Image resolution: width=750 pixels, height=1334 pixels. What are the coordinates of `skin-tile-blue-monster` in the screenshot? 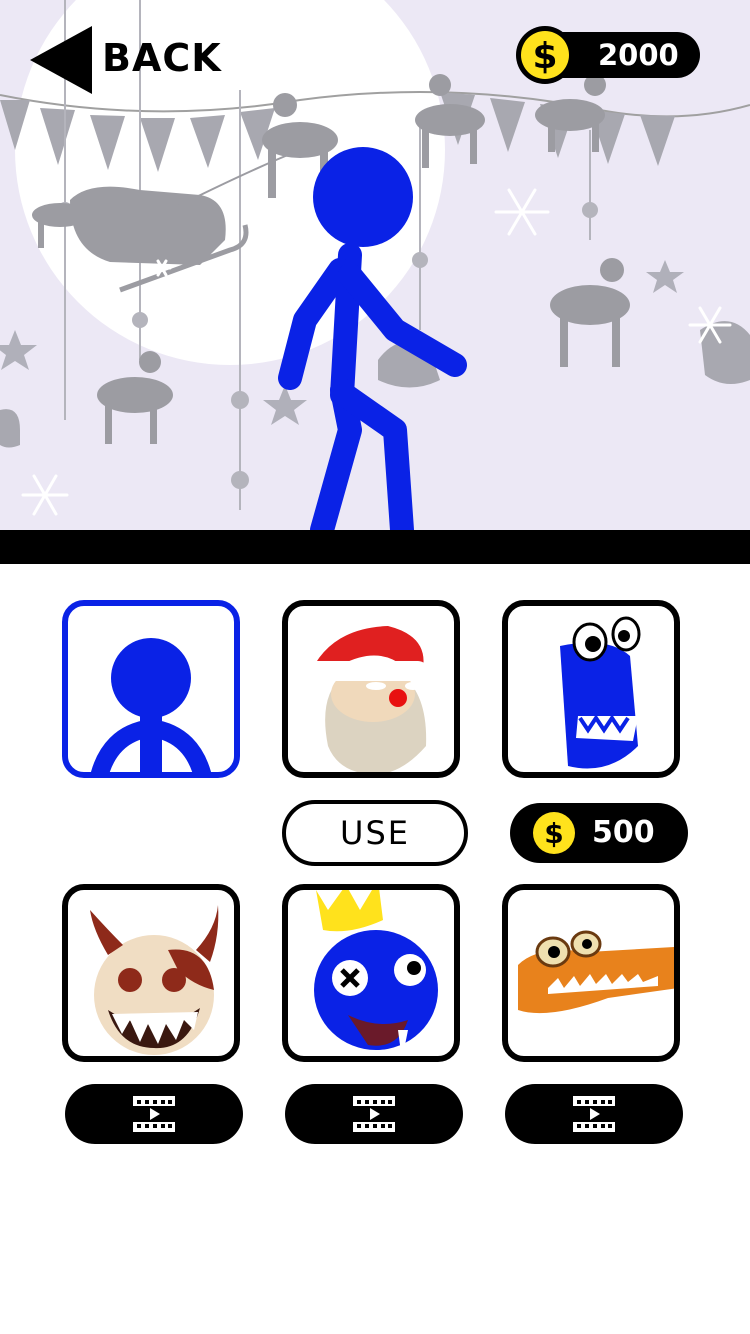 It's located at (591, 689).